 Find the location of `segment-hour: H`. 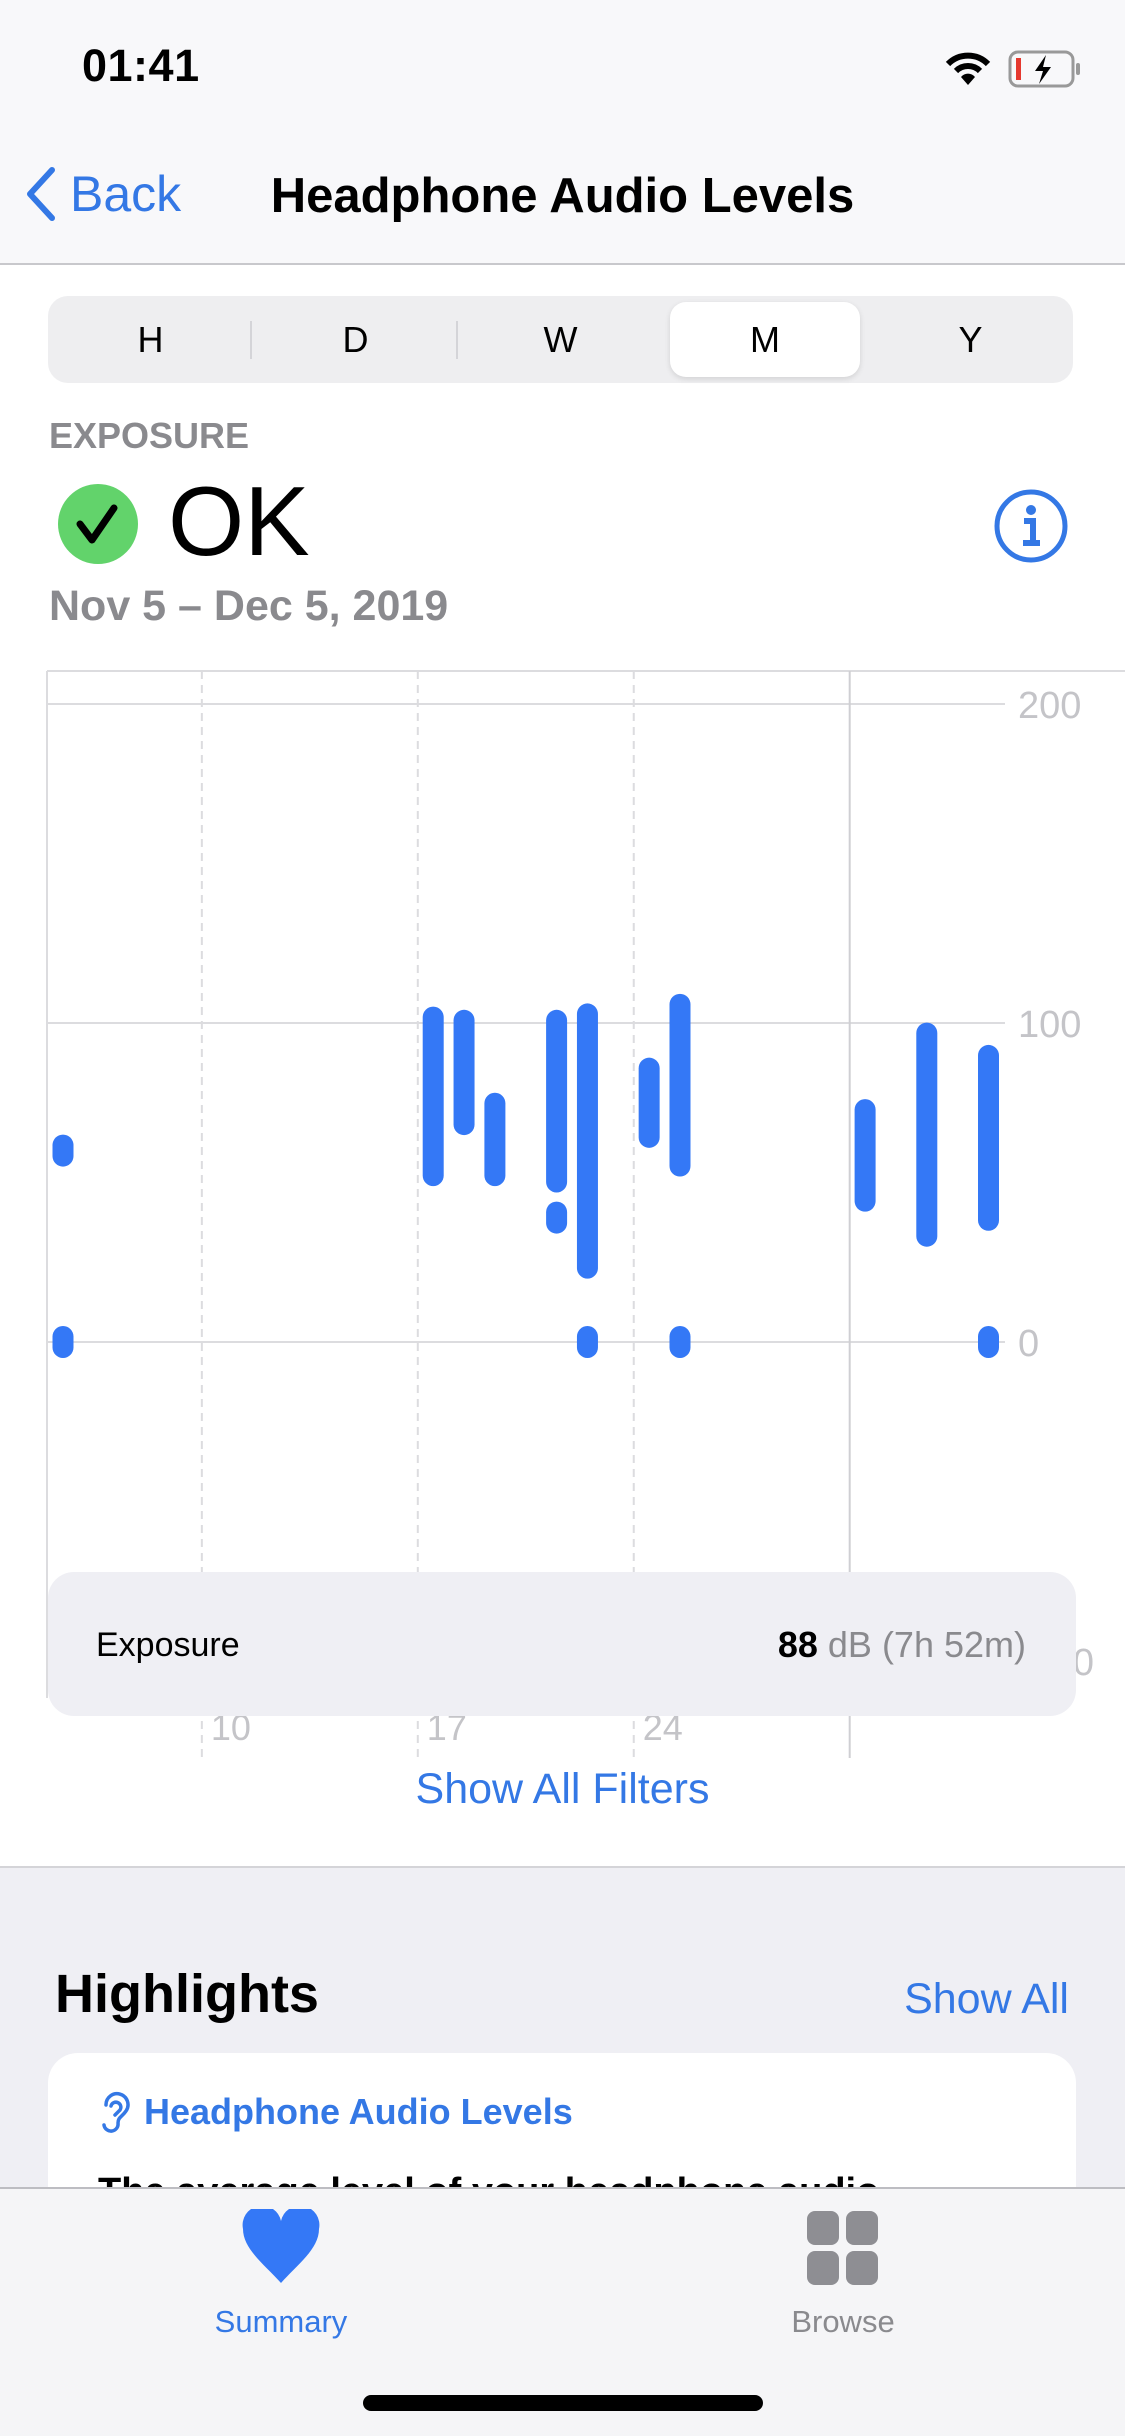

segment-hour: H is located at coordinates (150, 339).